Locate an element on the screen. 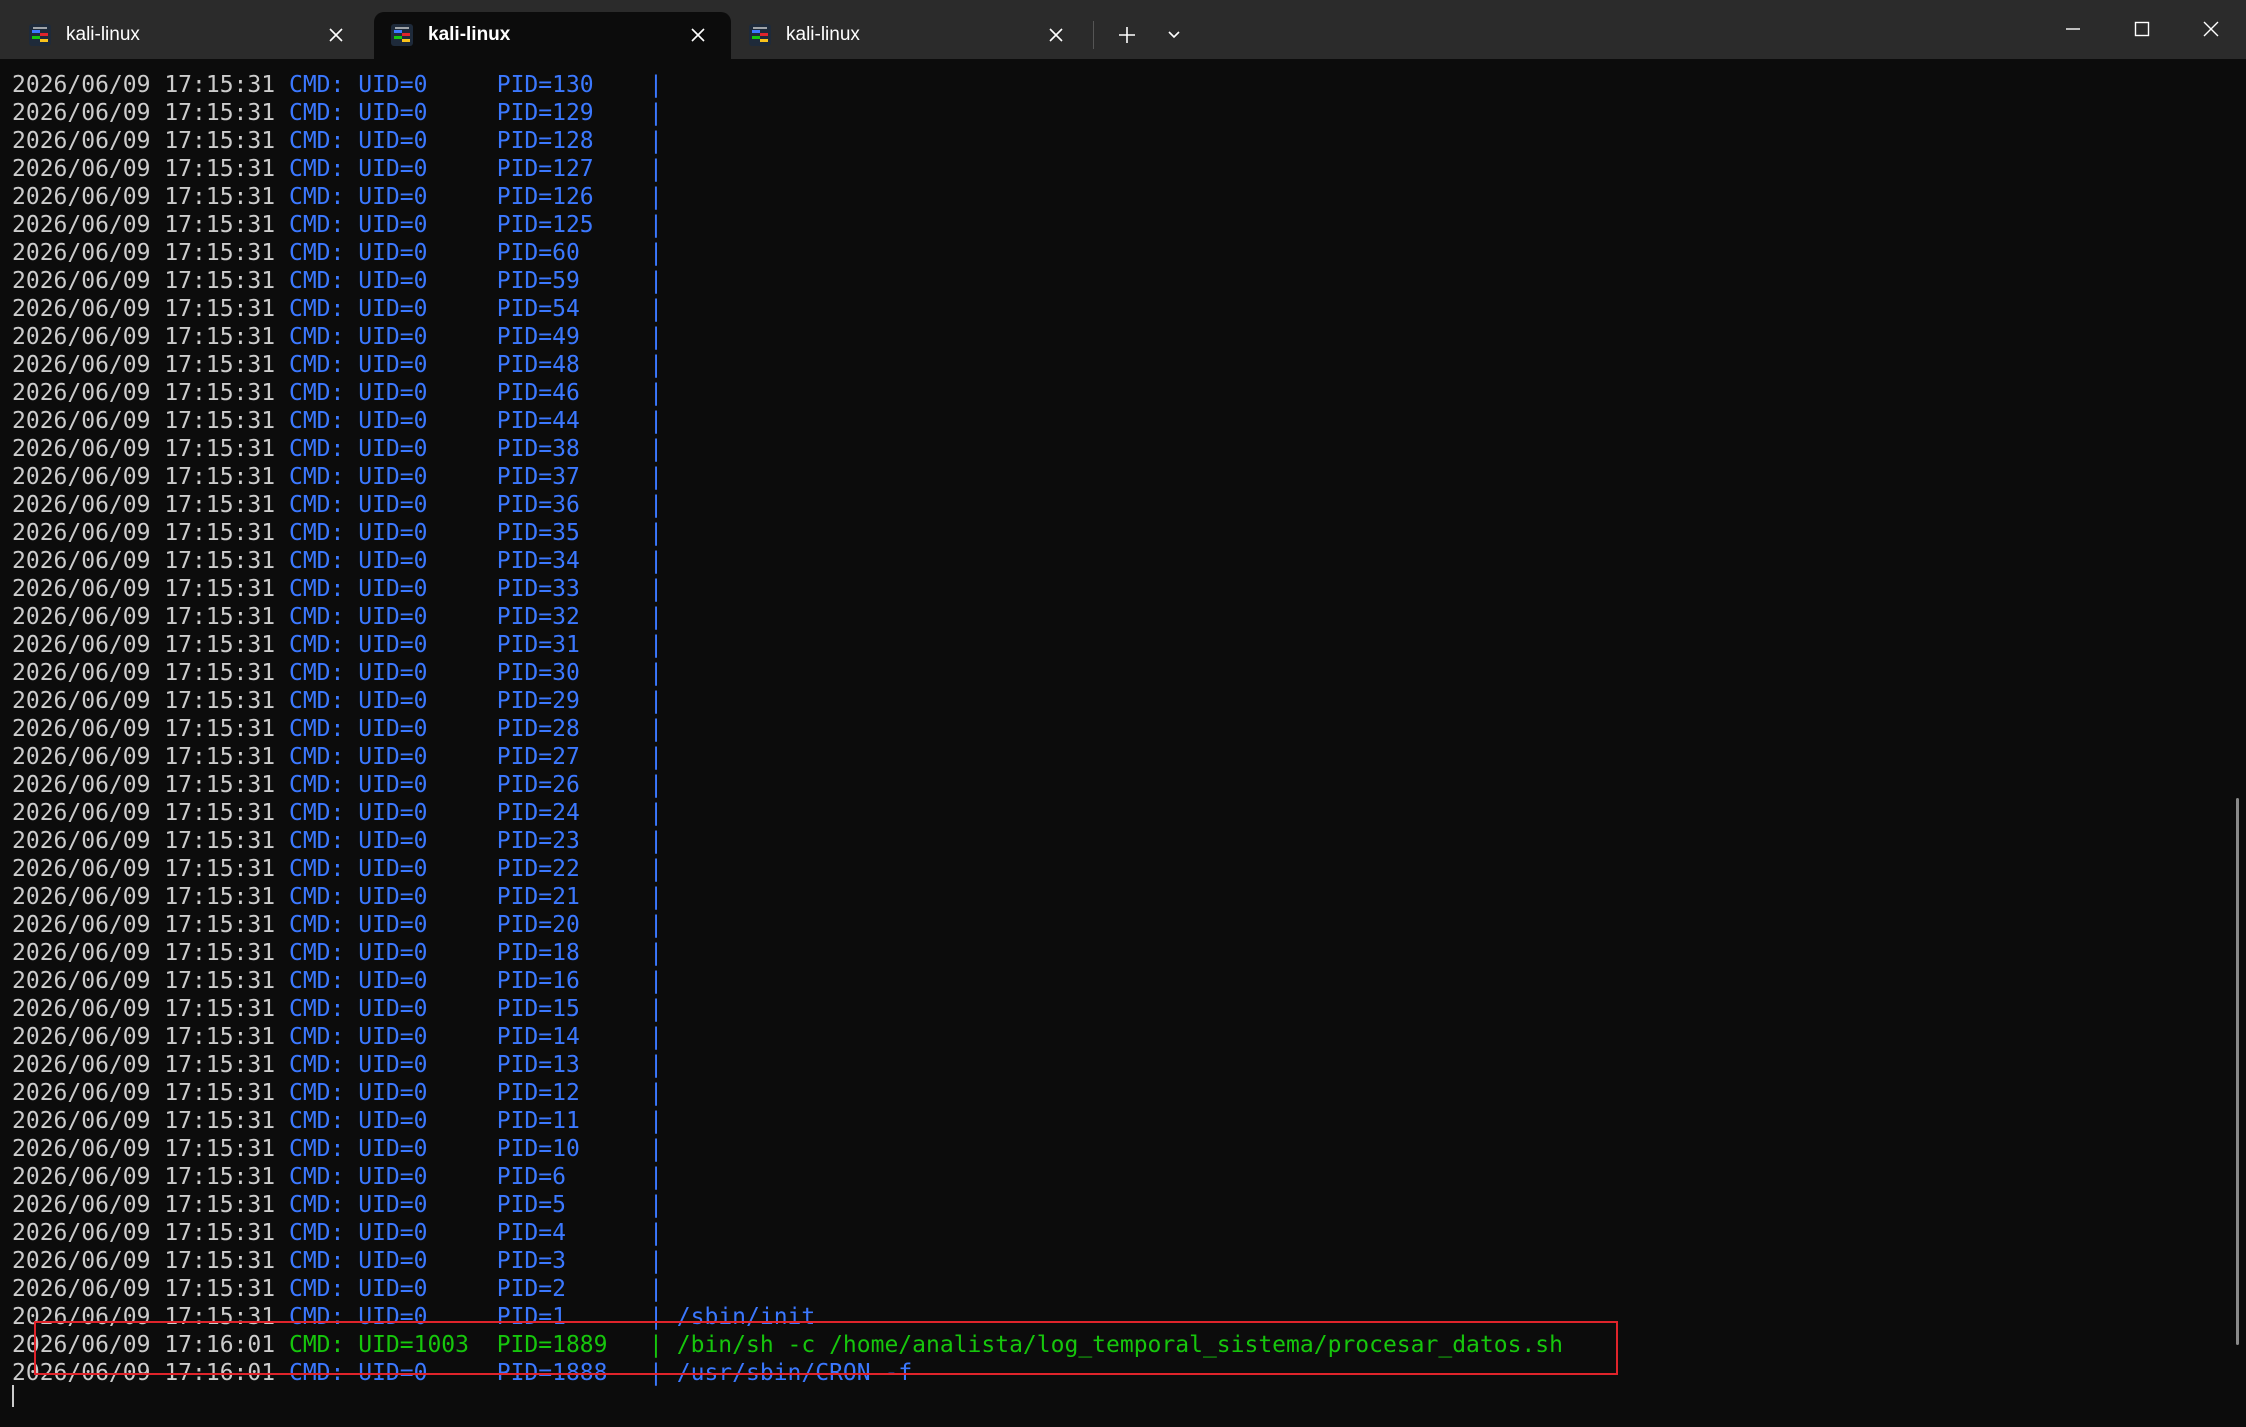 This screenshot has height=1427, width=2246. uid-value: UID=1003 is located at coordinates (413, 1345).